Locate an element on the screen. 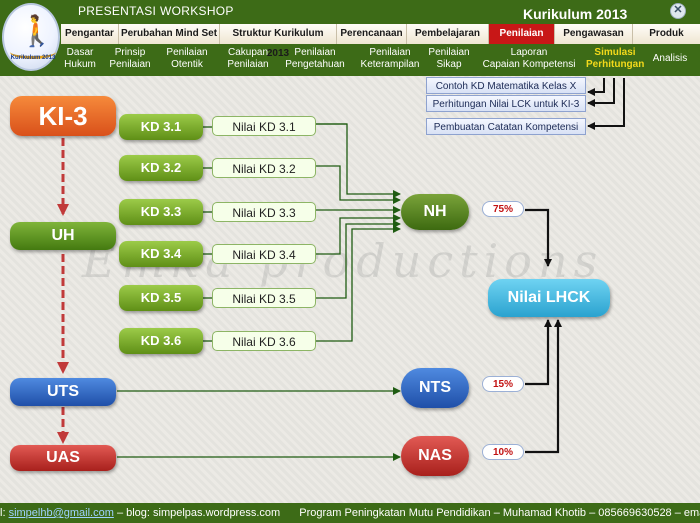  kd-3-4-node: KD 3.4 is located at coordinates (161, 254).